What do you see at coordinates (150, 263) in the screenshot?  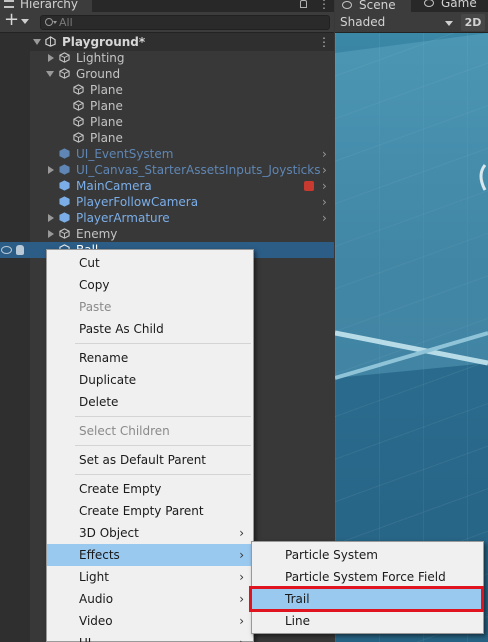 I see `menu-item-cut: Cut` at bounding box center [150, 263].